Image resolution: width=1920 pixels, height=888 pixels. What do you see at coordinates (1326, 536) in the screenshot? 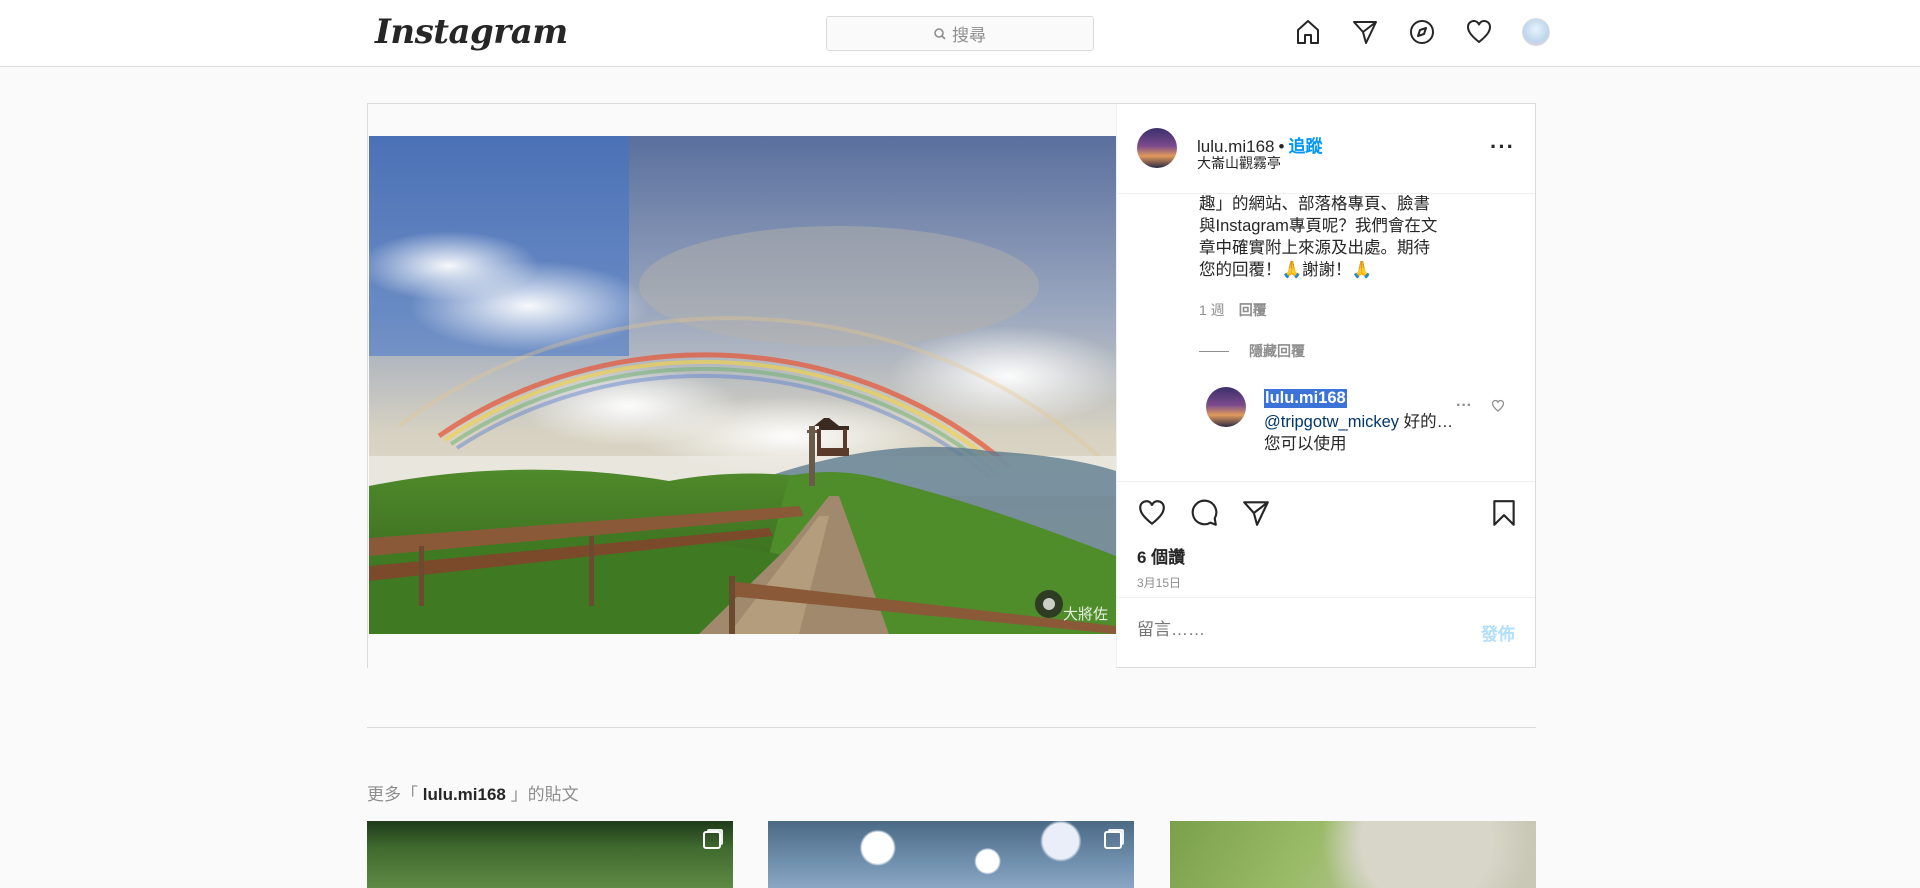
I see `post-actions: 6 個讚 3月15日` at bounding box center [1326, 536].